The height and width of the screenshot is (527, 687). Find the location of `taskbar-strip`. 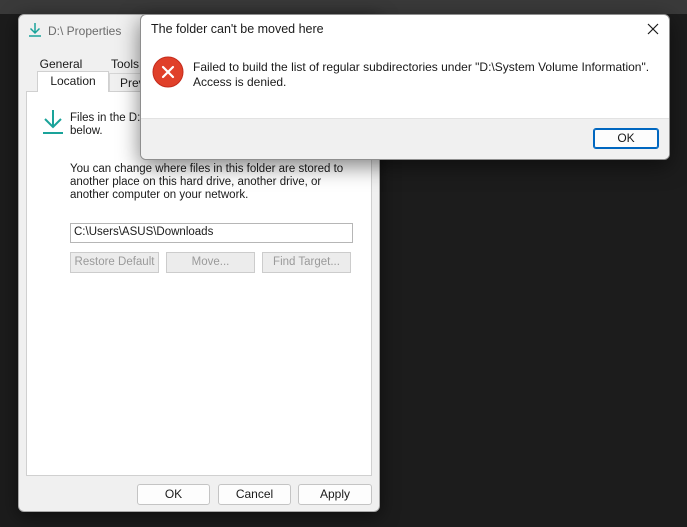

taskbar-strip is located at coordinates (343, 7).